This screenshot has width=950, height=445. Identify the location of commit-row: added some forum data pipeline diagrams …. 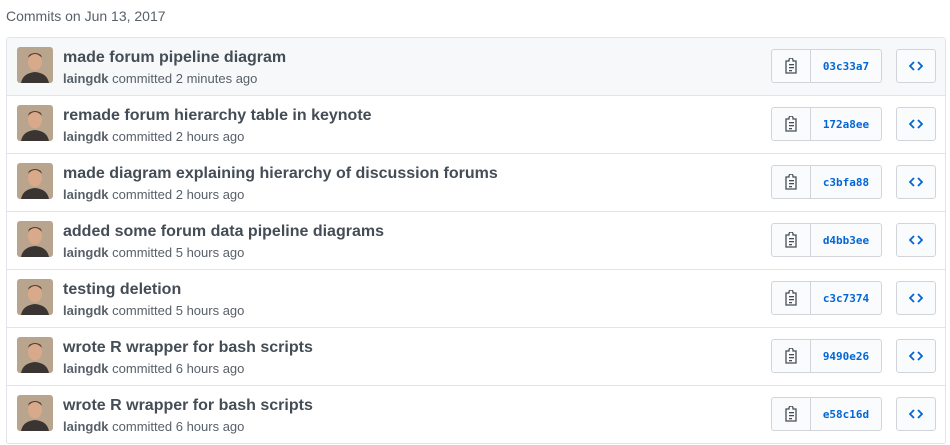
(476, 240).